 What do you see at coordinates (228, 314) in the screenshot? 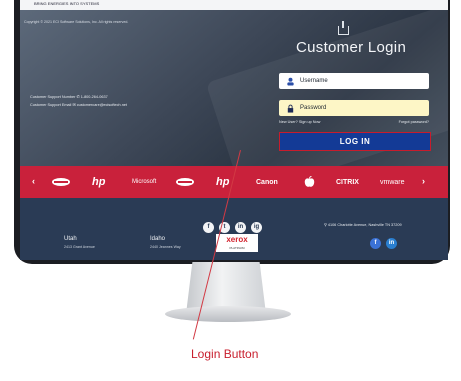
I see `monitor-stand-base` at bounding box center [228, 314].